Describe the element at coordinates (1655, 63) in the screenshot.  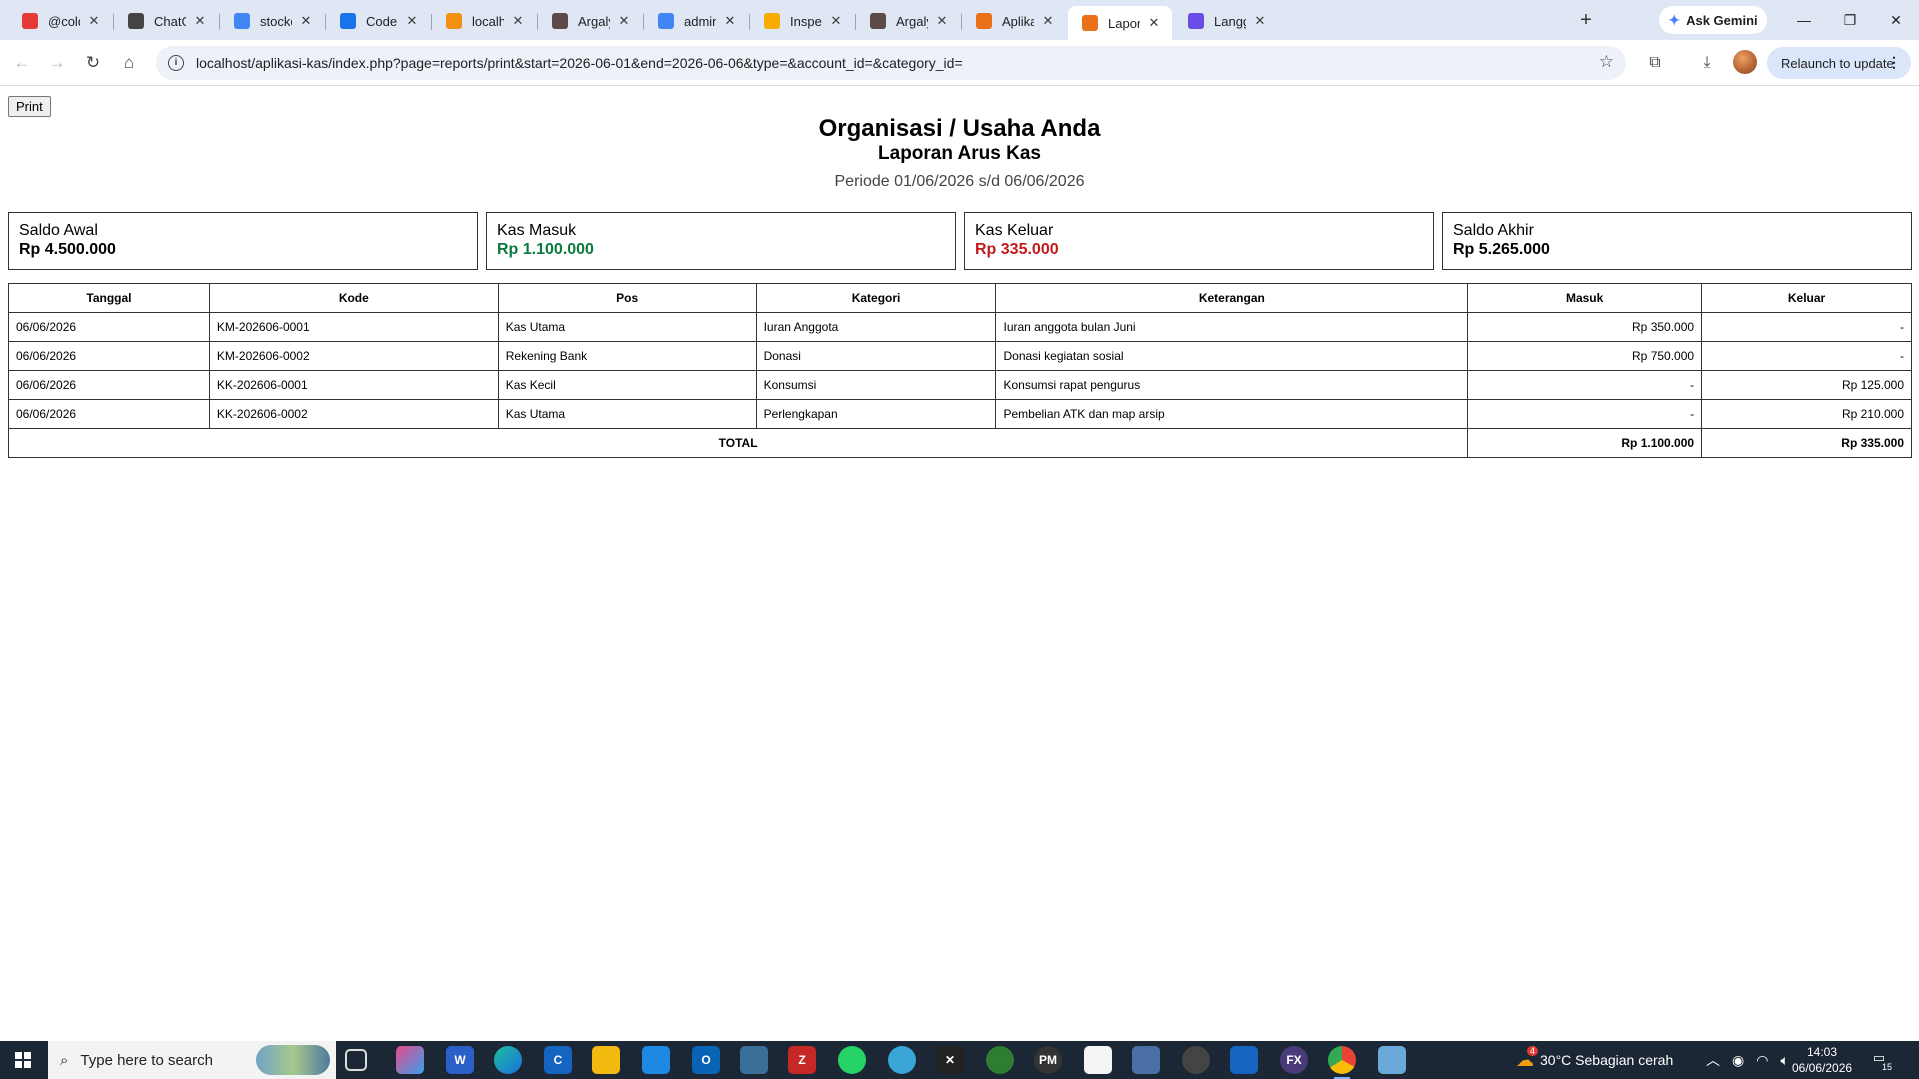
I see `extensions-puzzle-icon: ⧉` at that location.